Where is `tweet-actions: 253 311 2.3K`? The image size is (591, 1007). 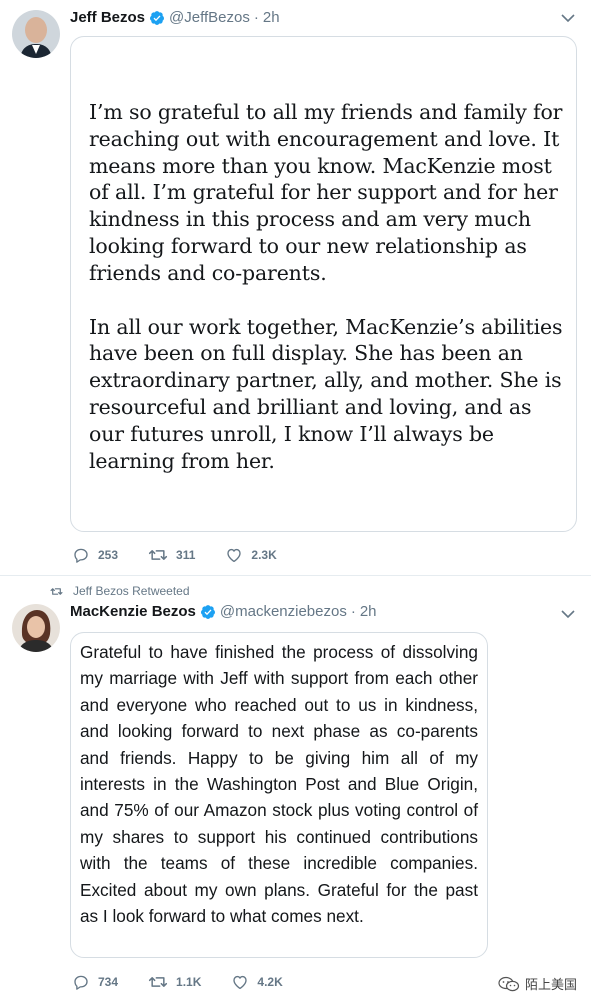
tweet-actions: 253 311 2.3K is located at coordinates (189, 555).